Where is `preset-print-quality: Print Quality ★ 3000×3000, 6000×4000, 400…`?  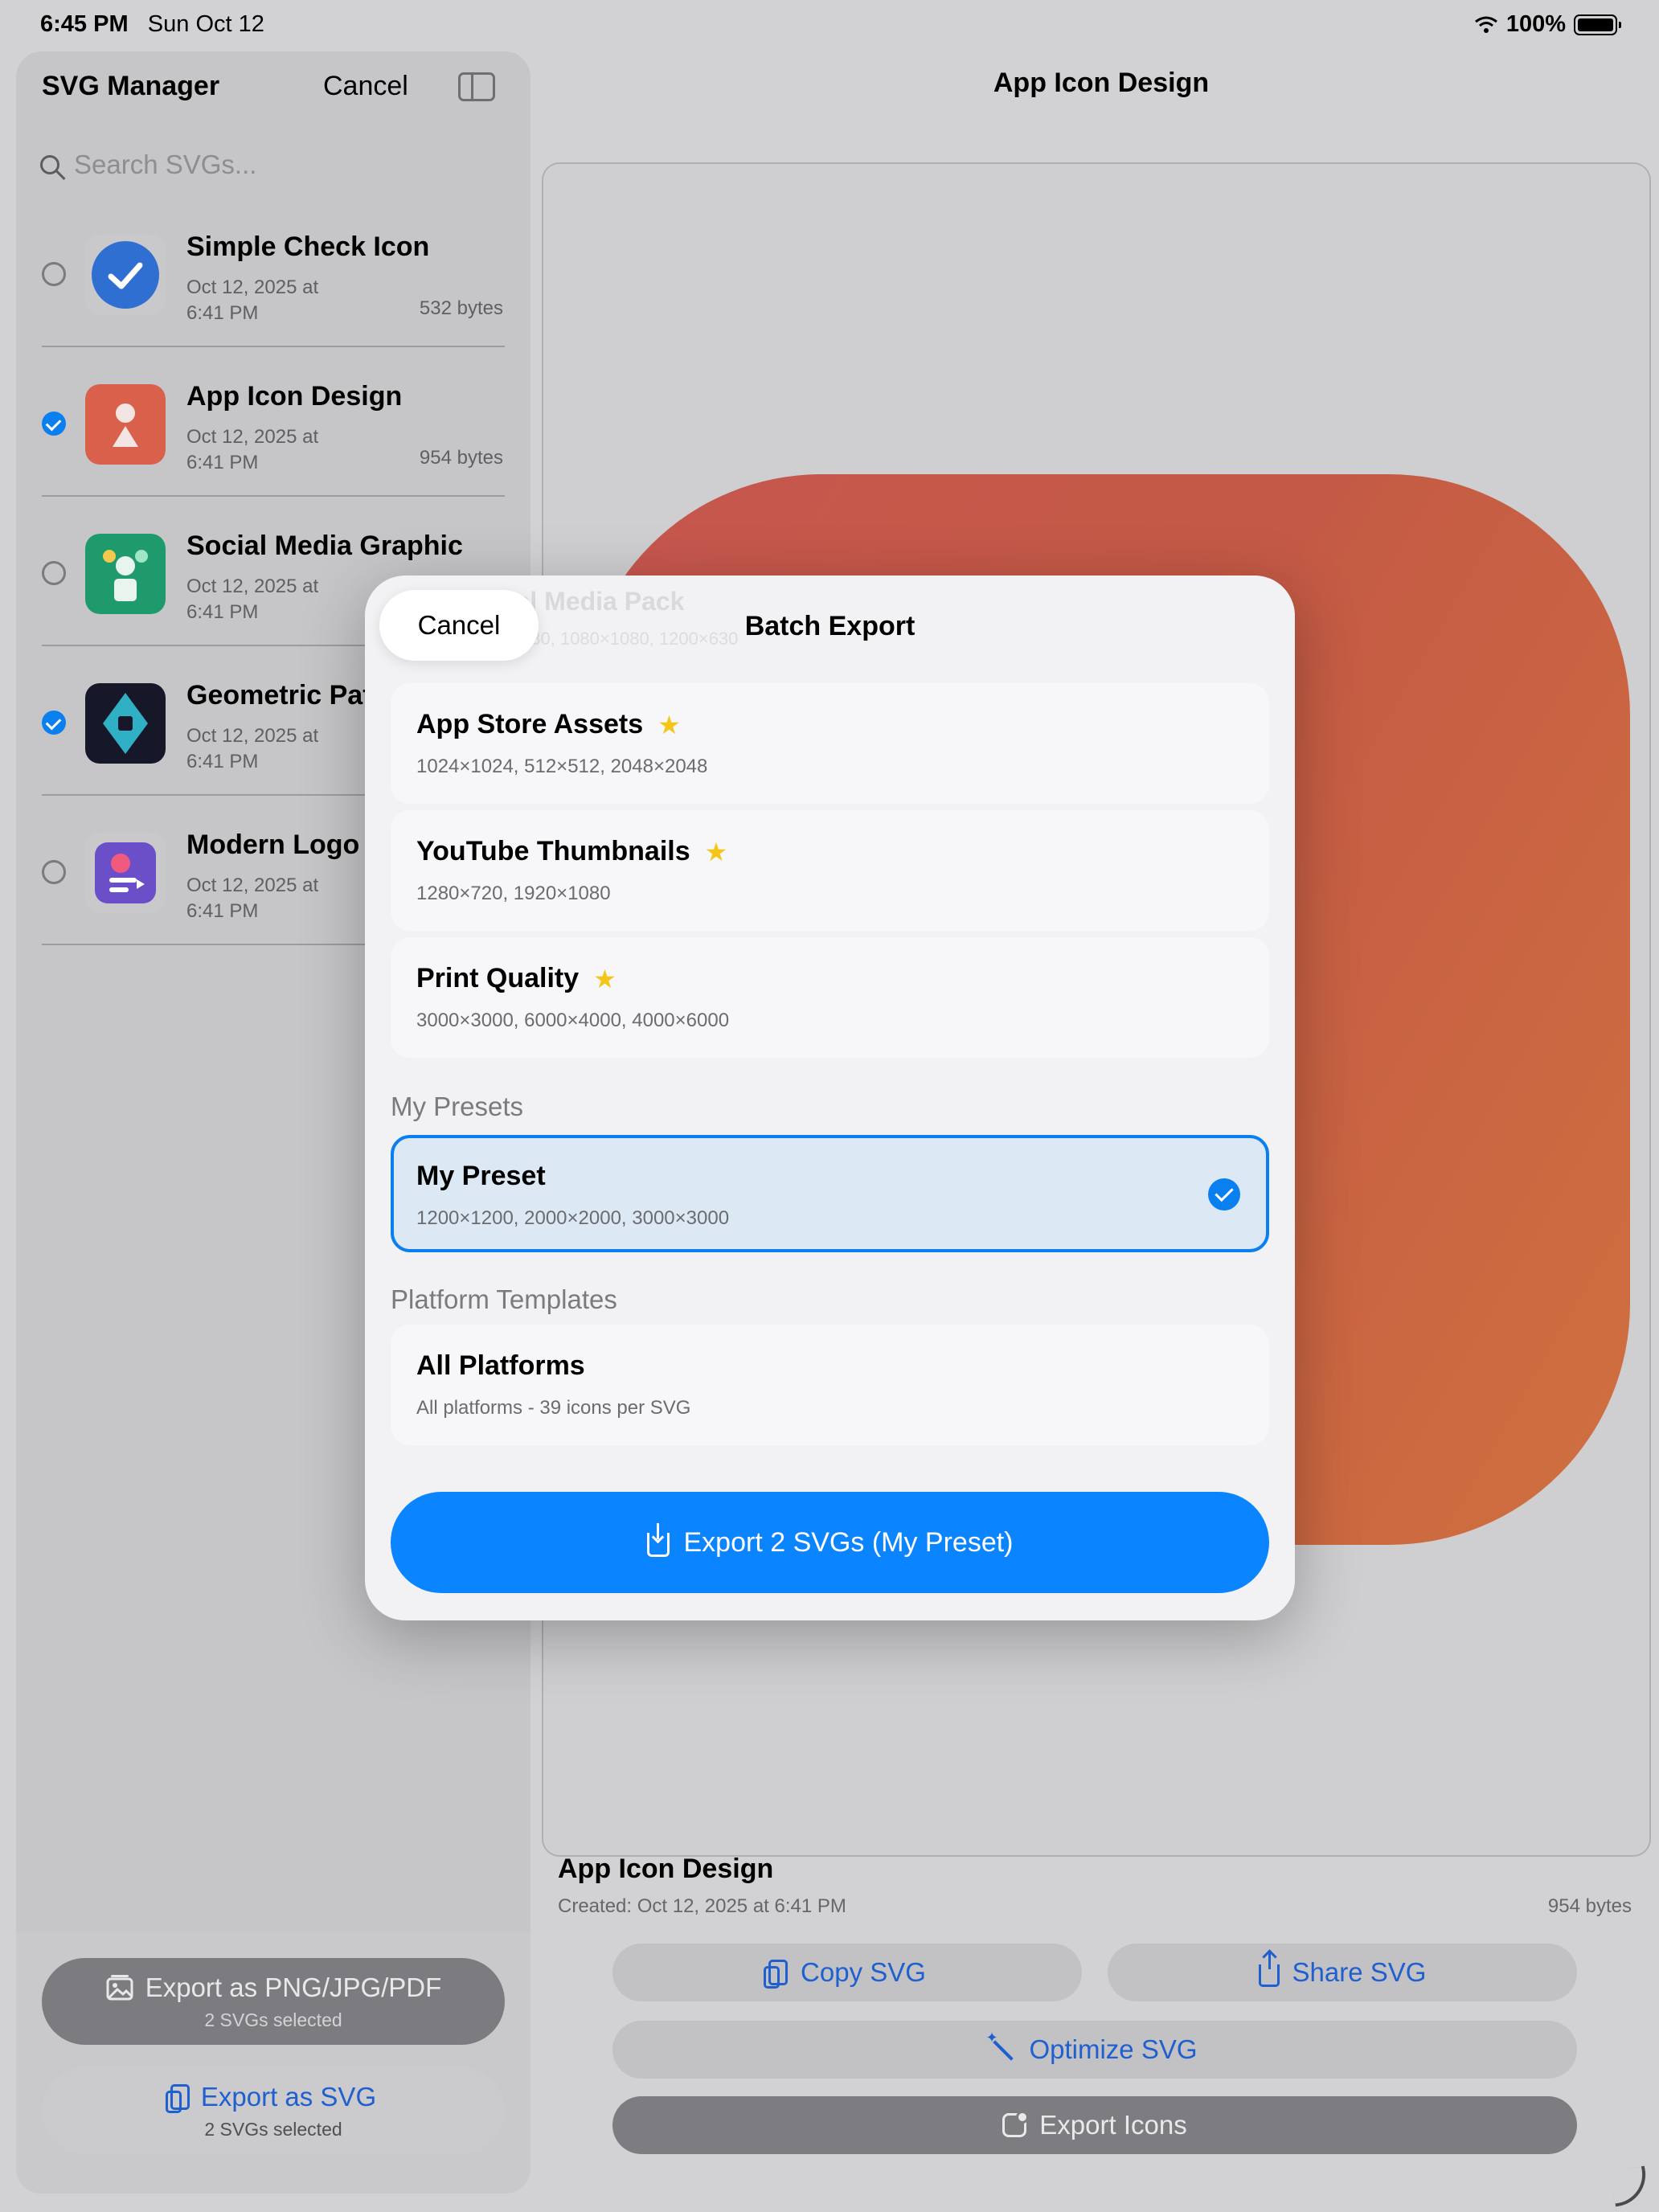
preset-print-quality: Print Quality ★ 3000×3000, 6000×4000, 400… is located at coordinates (830, 997).